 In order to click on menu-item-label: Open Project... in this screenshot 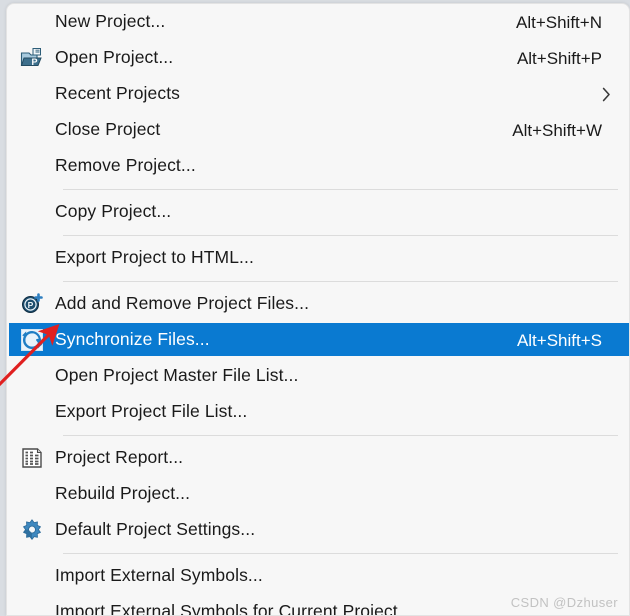, I will do `click(114, 57)`.